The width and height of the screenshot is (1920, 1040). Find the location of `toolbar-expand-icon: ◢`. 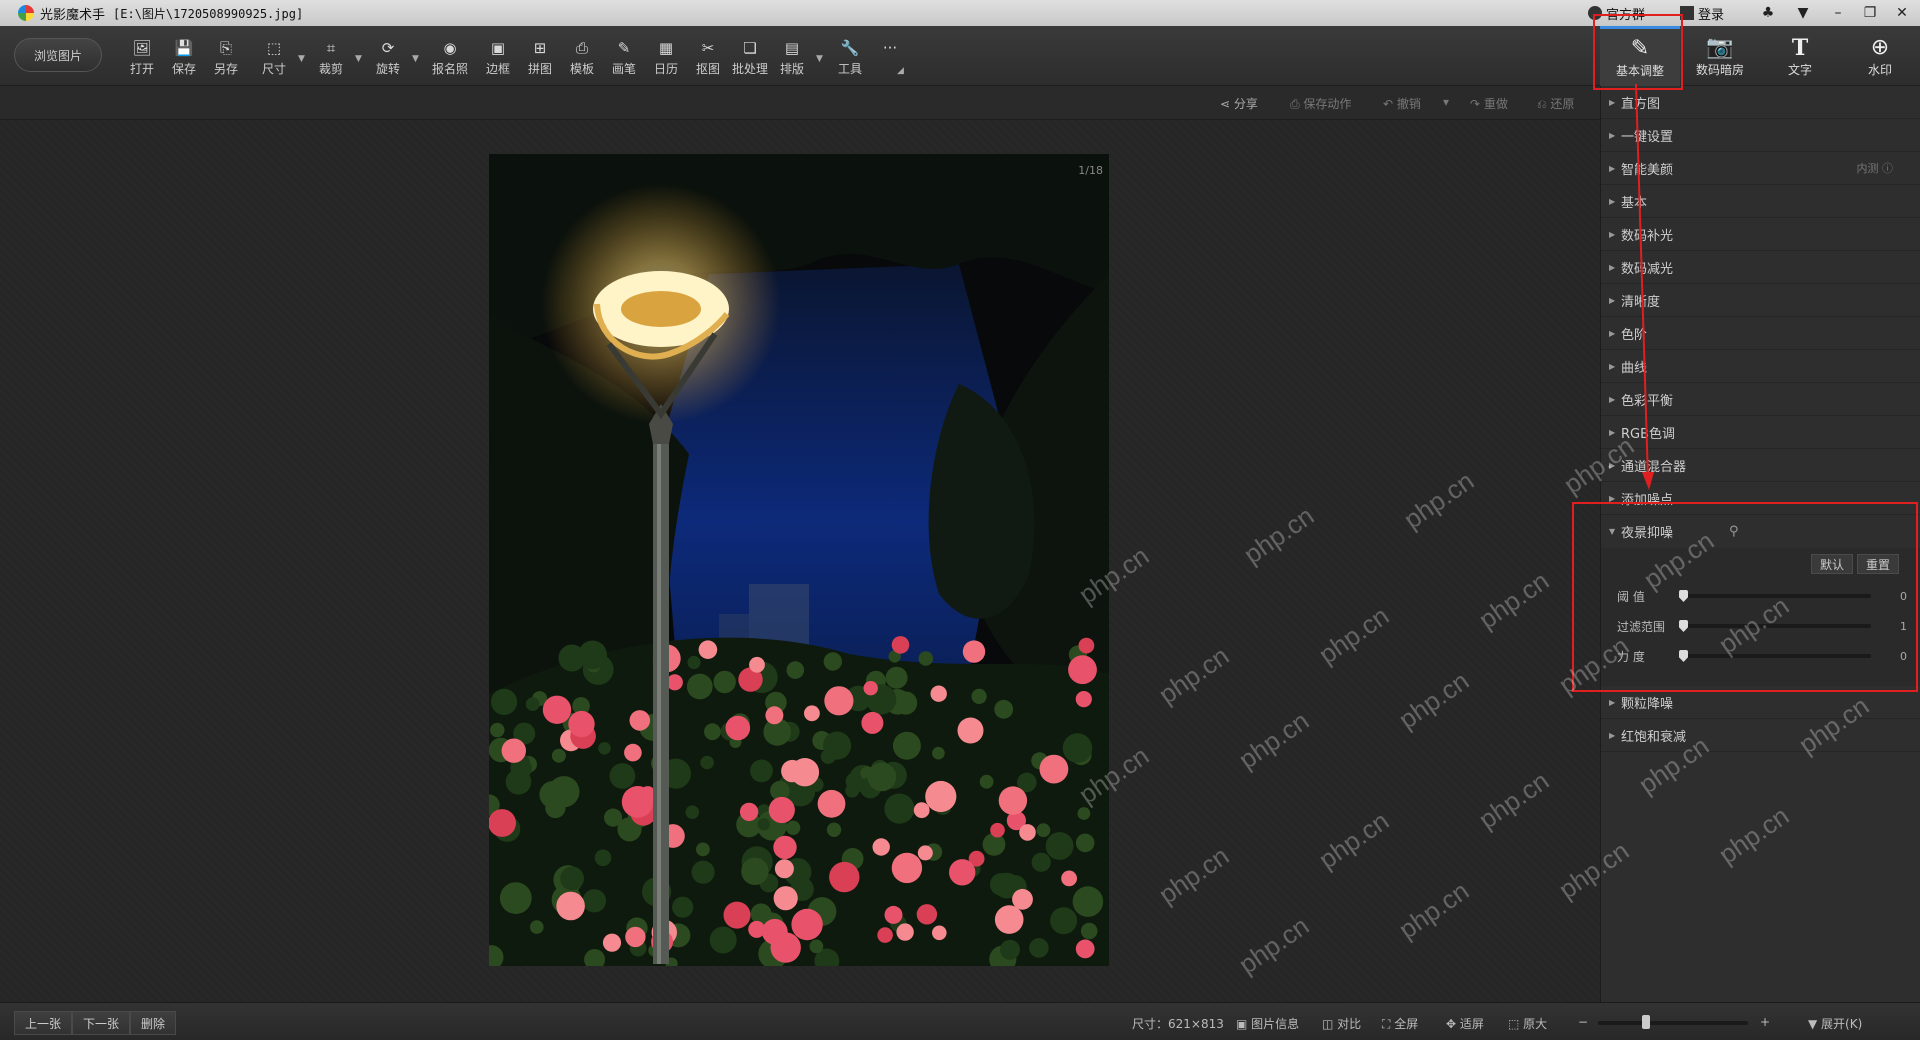

toolbar-expand-icon: ◢ is located at coordinates (900, 71).